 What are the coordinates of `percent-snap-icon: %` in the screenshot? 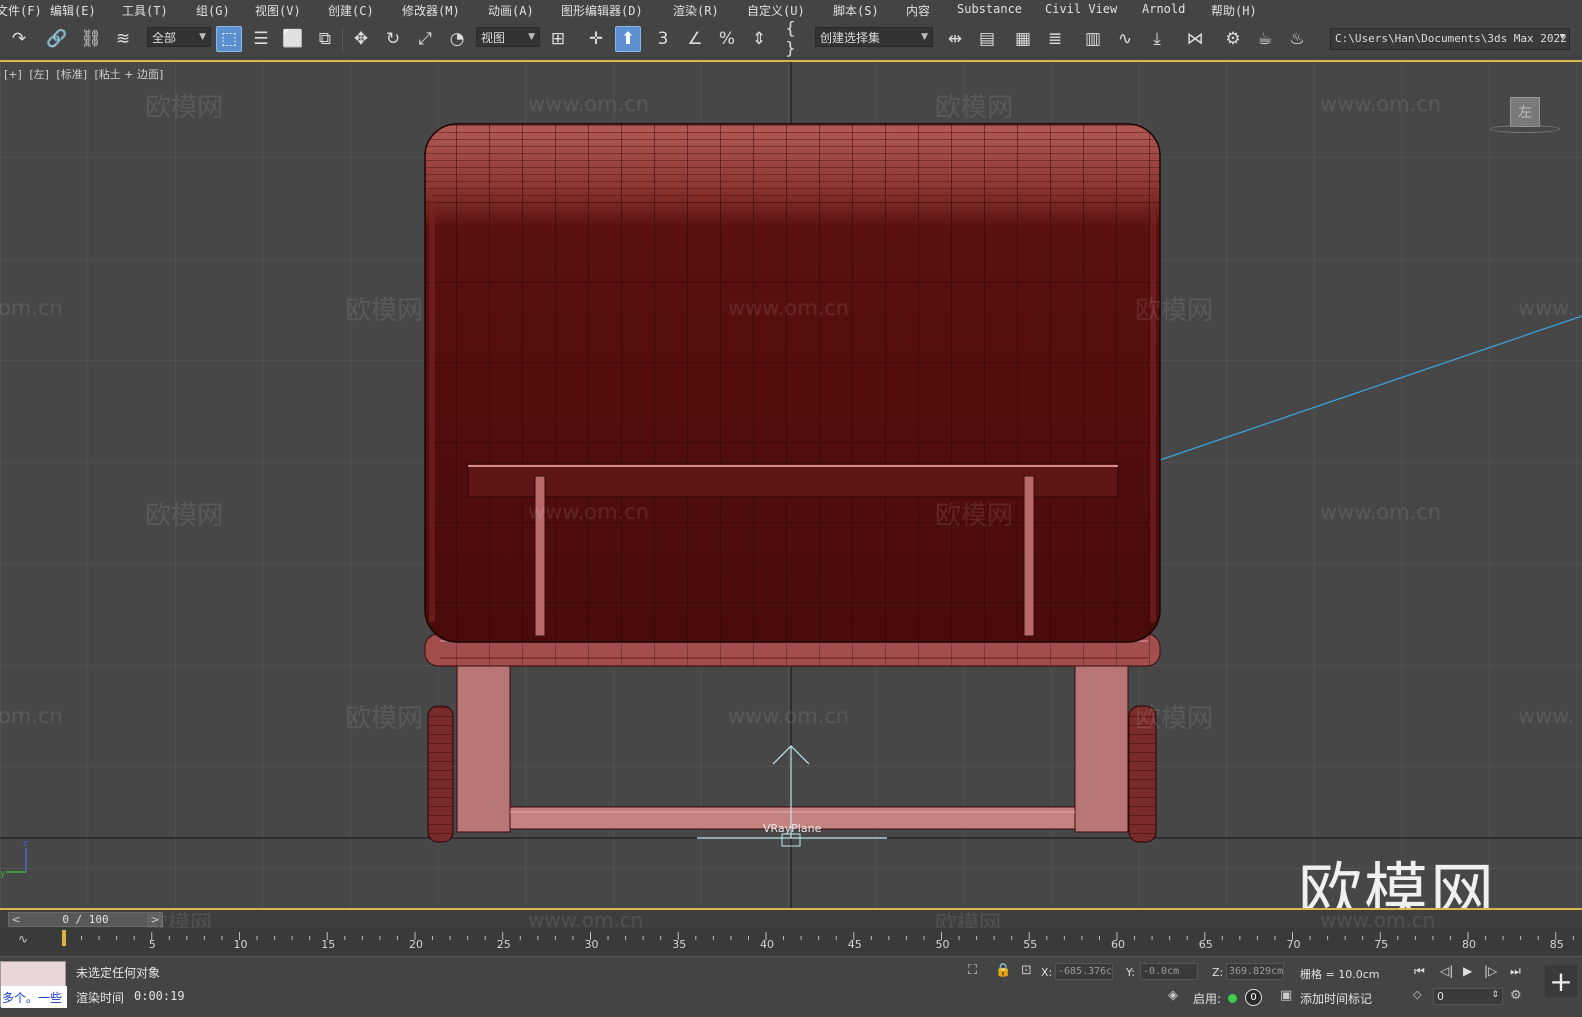 It's located at (727, 39).